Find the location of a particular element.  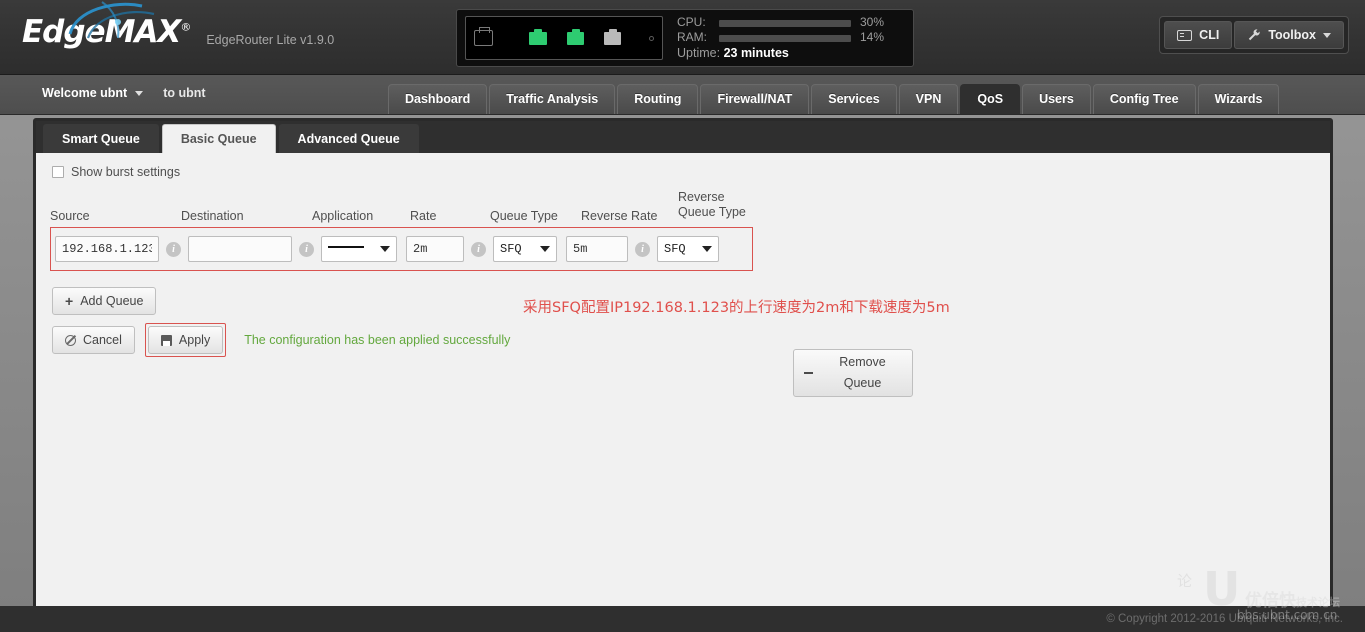

status-dot-icon is located at coordinates (651, 38).